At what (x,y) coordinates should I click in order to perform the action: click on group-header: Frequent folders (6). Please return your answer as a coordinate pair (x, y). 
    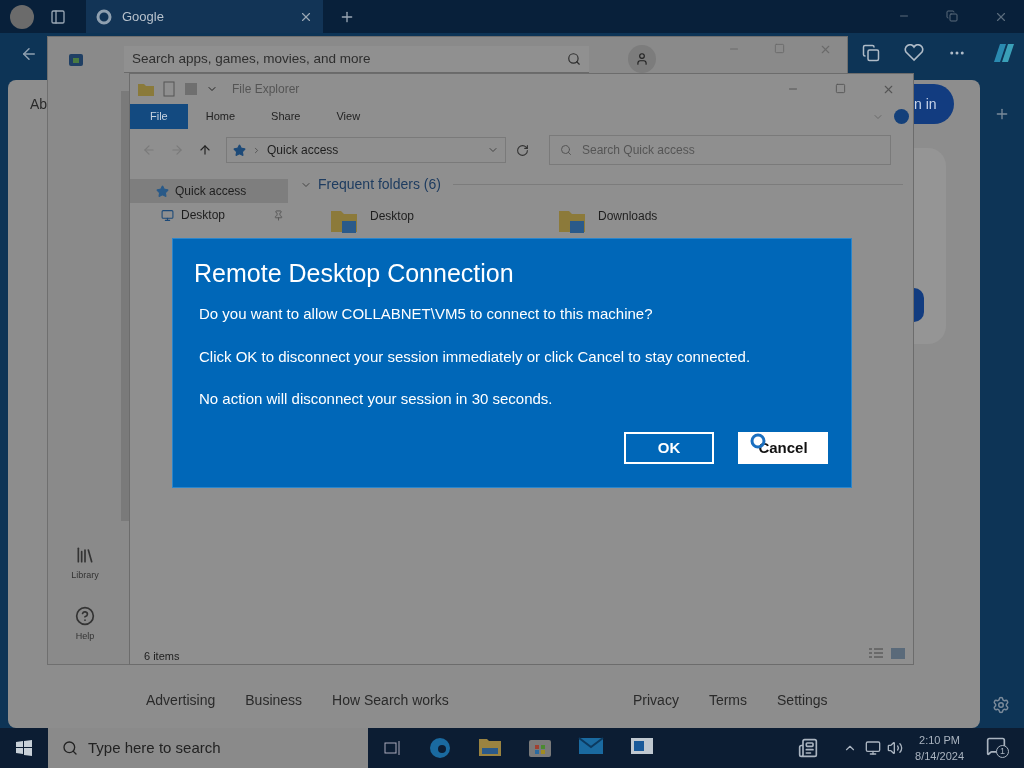
    Looking at the image, I should click on (379, 184).